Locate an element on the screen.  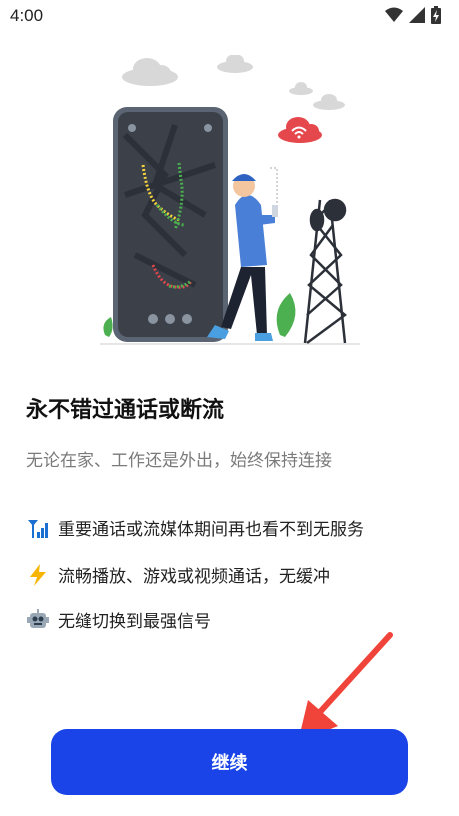
continue-button: 继续 is located at coordinates (229, 762).